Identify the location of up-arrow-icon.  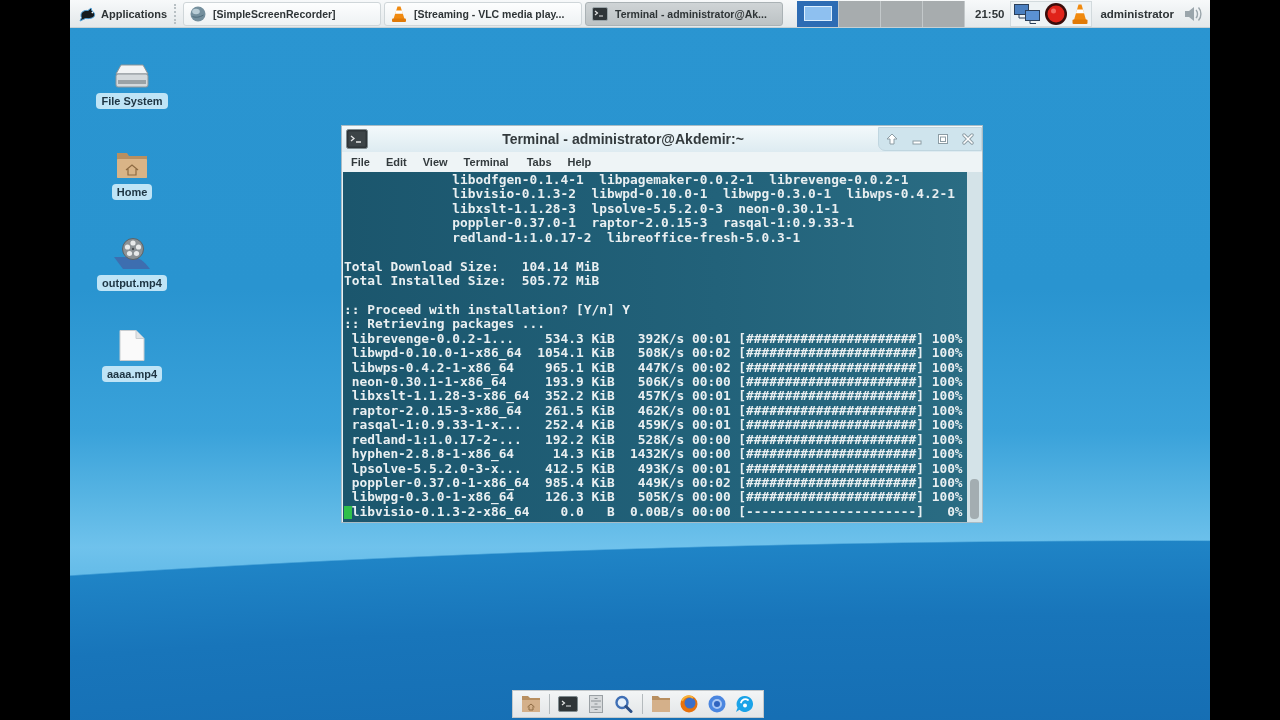
(891, 139).